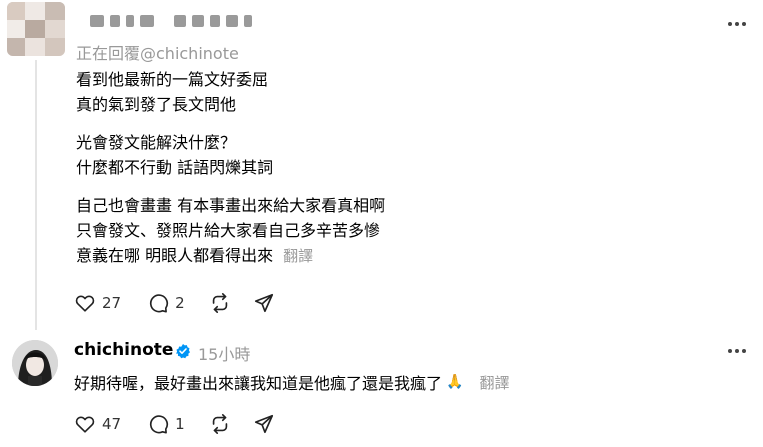 This screenshot has width=763, height=447. I want to click on replying-to-label: 正在回覆@chichinote, so click(157, 52).